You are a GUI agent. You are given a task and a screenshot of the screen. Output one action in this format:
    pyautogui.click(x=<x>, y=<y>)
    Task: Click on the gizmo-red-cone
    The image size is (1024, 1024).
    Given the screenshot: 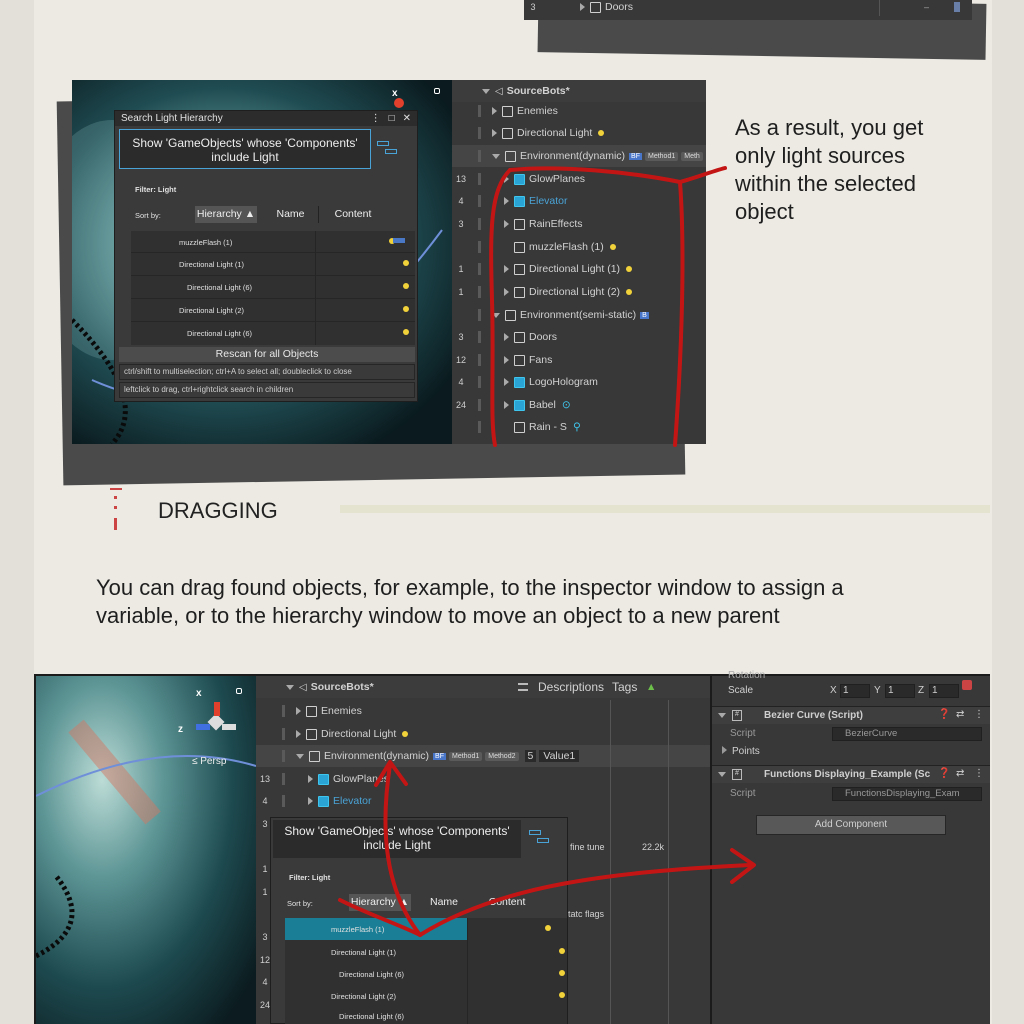 What is the action you would take?
    pyautogui.click(x=399, y=103)
    